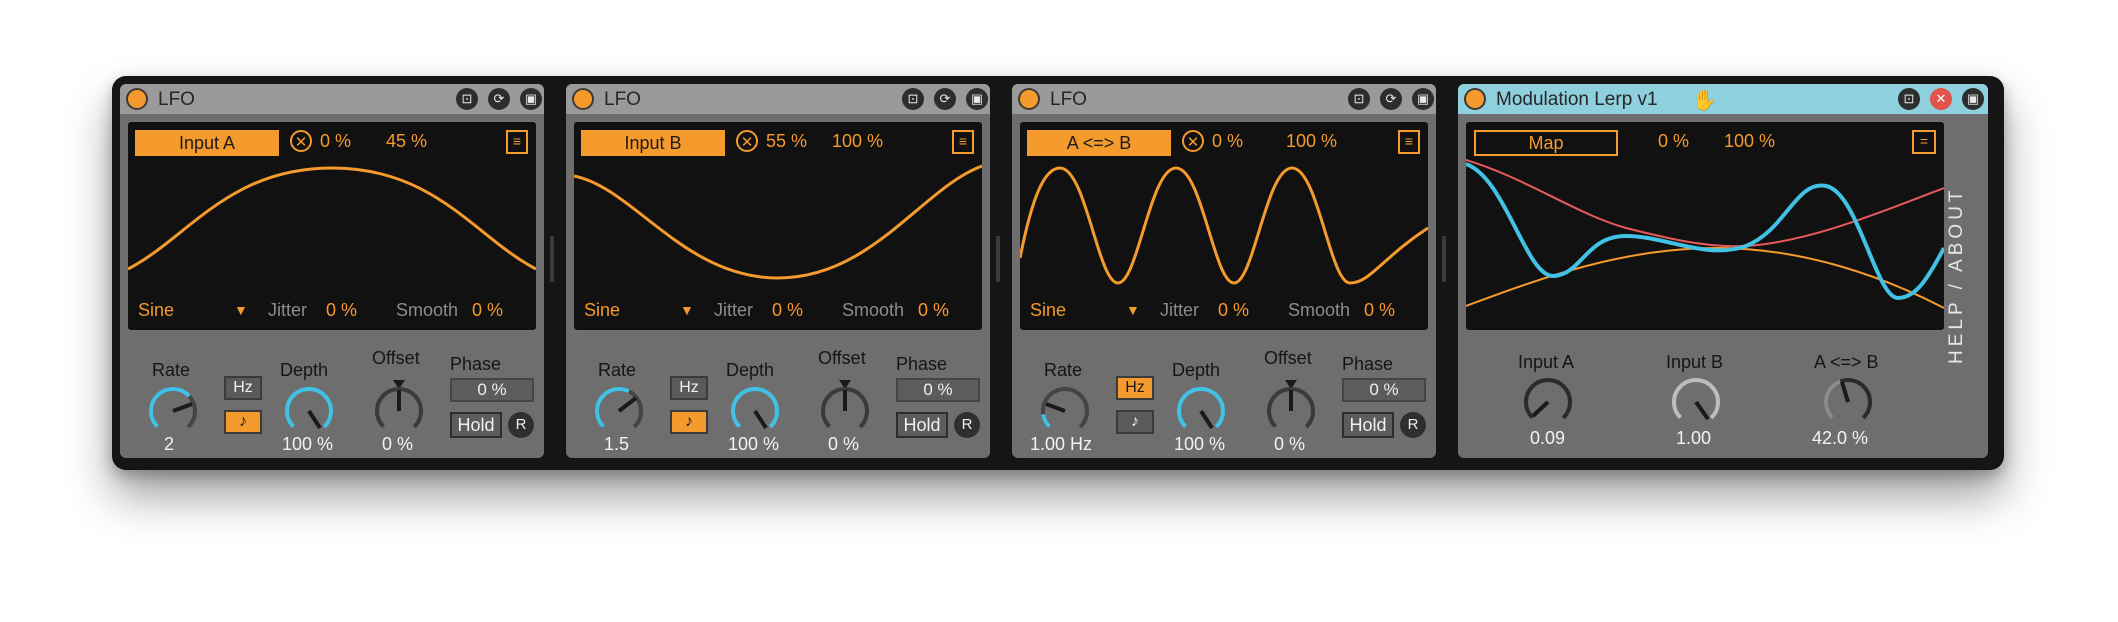 Image resolution: width=2118 pixels, height=622 pixels. I want to click on offset-value: 0 %, so click(1290, 444).